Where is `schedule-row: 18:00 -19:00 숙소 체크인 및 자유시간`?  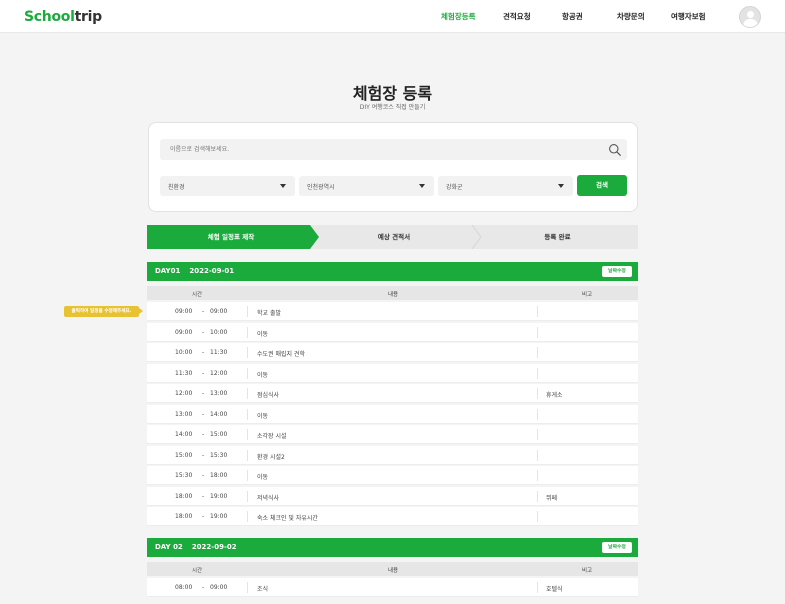 schedule-row: 18:00 -19:00 숙소 체크인 및 자유시간 is located at coordinates (392, 516).